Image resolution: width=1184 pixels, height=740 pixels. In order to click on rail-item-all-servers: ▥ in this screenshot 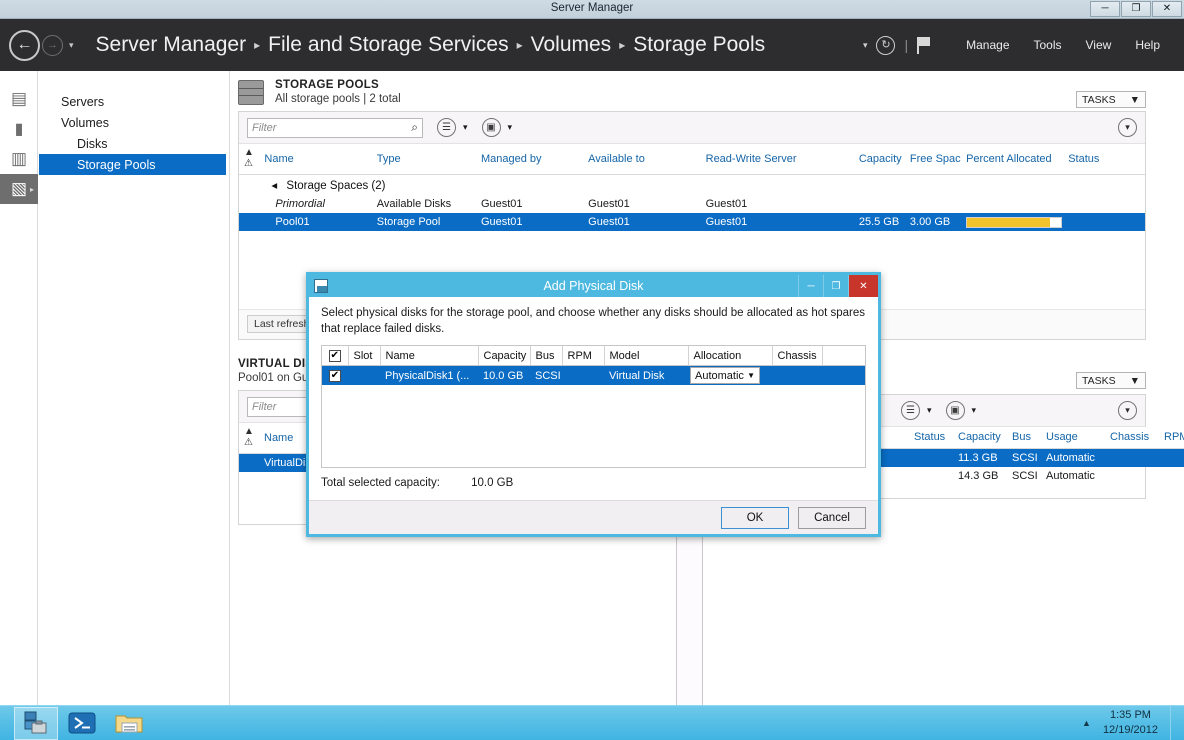, I will do `click(19, 159)`.